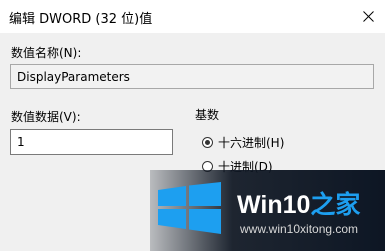  What do you see at coordinates (207, 115) in the screenshot?
I see `base-label: 基数` at bounding box center [207, 115].